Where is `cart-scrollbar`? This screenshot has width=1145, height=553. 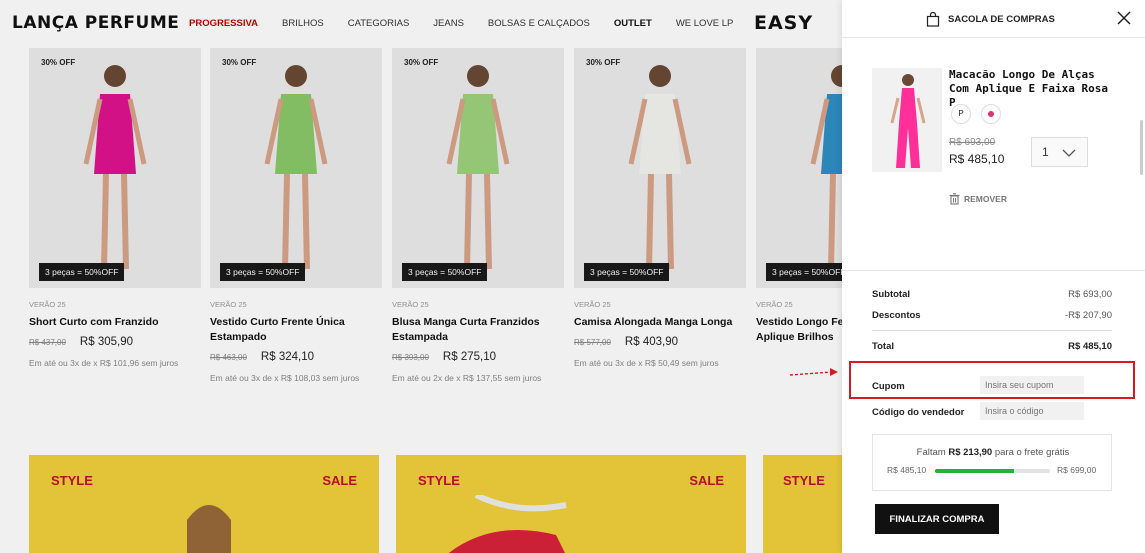
cart-scrollbar is located at coordinates (1141, 147).